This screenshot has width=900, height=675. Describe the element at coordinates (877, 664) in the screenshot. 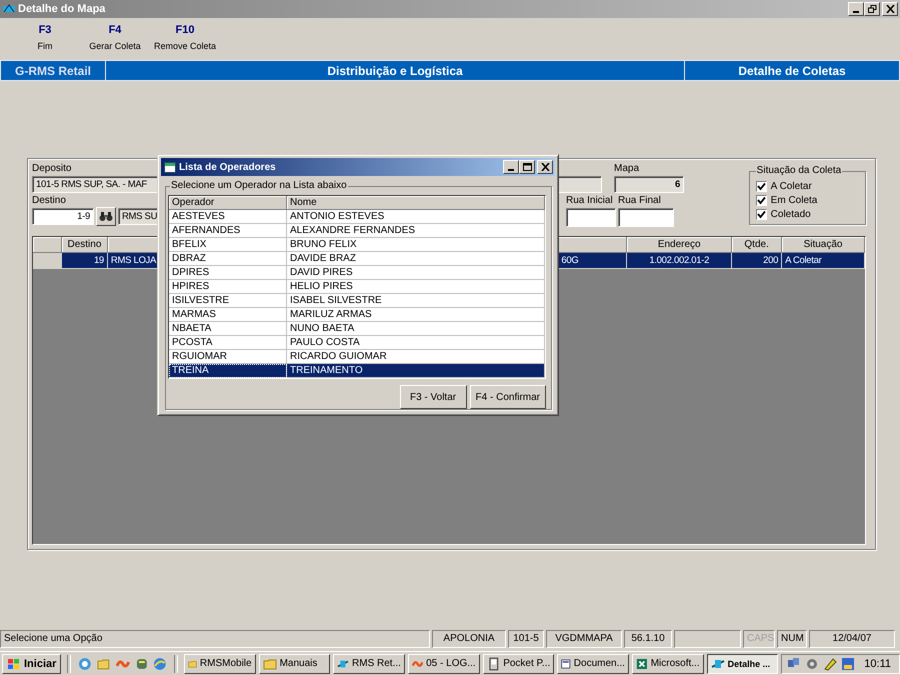

I see `clock: 10:11` at that location.